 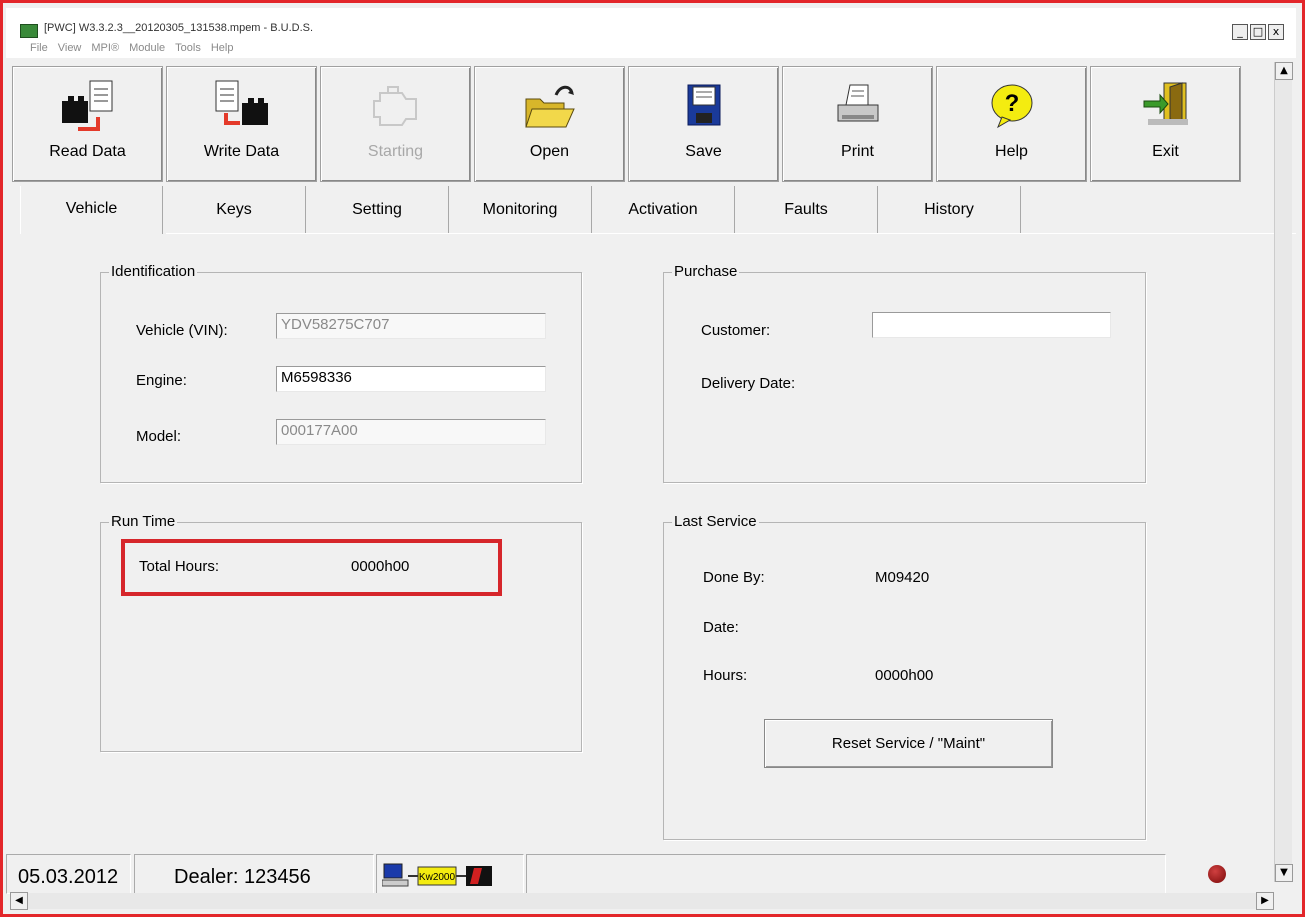 I want to click on scroll-up-arrow-icon: ▲, so click(x=1284, y=71).